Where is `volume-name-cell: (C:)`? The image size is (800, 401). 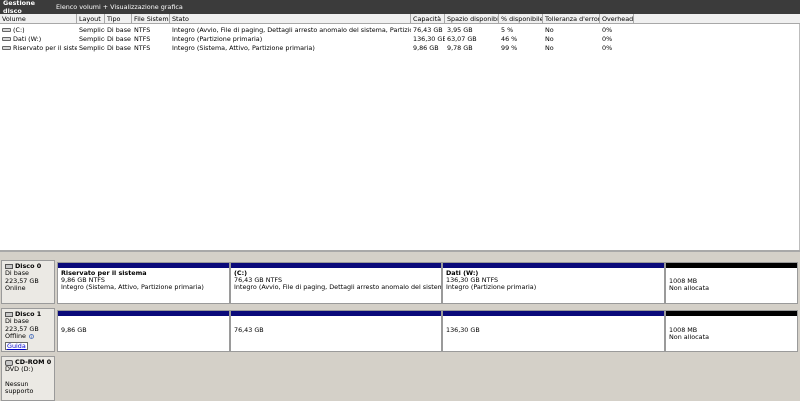
volume-name-cell: (C:) is located at coordinates (38, 30).